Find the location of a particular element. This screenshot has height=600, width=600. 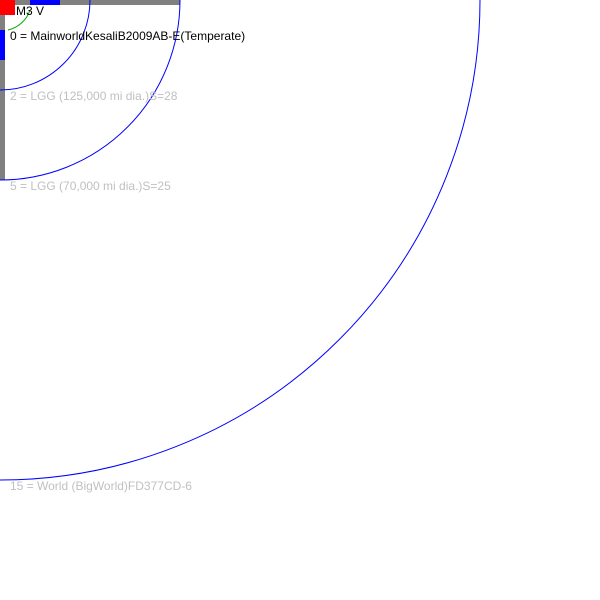

orbit-label-0: 0 = MainworldKesaliB2009AB-E(Temperate) is located at coordinates (128, 36).